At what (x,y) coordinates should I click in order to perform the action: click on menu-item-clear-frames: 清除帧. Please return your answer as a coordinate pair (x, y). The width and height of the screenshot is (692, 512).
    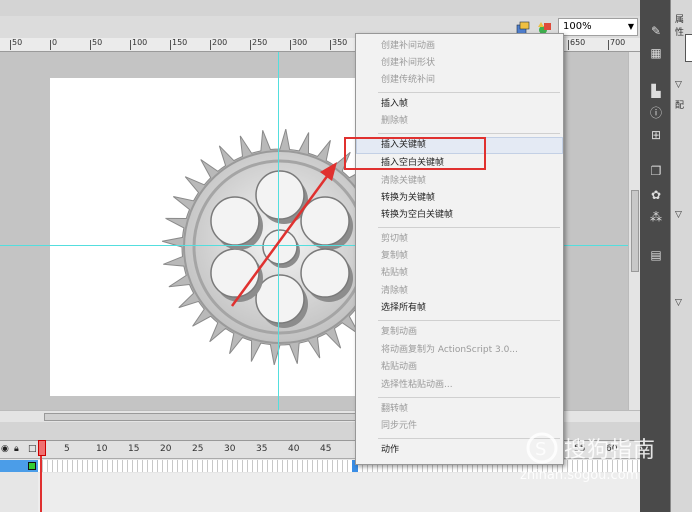
    Looking at the image, I should click on (459, 291).